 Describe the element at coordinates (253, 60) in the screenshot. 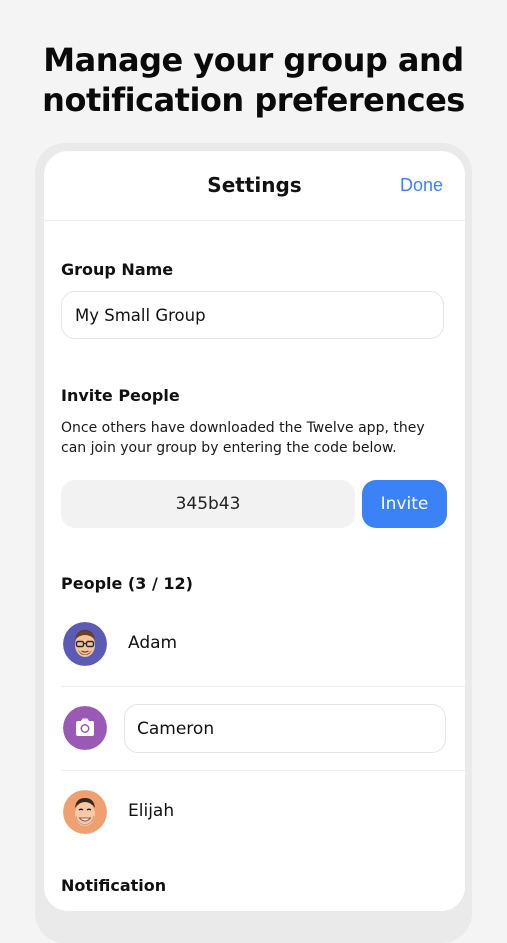

I see `headline-line-1: Manage your group and` at that location.